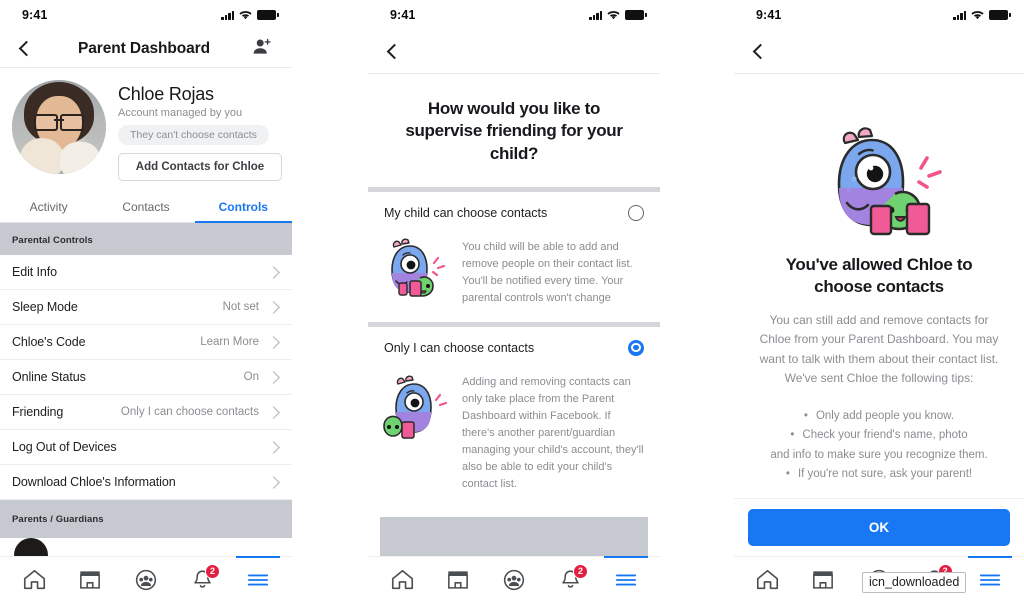 Image resolution: width=1024 pixels, height=602 pixels. What do you see at coordinates (48, 206) in the screenshot?
I see `tab-activity: Activity` at bounding box center [48, 206].